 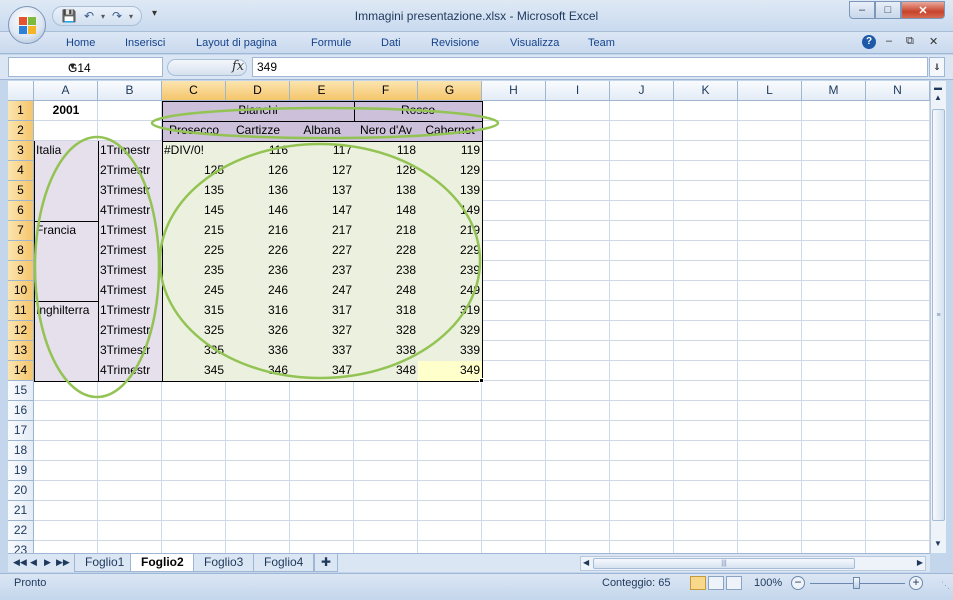 I want to click on zoom-level: 100%, so click(x=768, y=583).